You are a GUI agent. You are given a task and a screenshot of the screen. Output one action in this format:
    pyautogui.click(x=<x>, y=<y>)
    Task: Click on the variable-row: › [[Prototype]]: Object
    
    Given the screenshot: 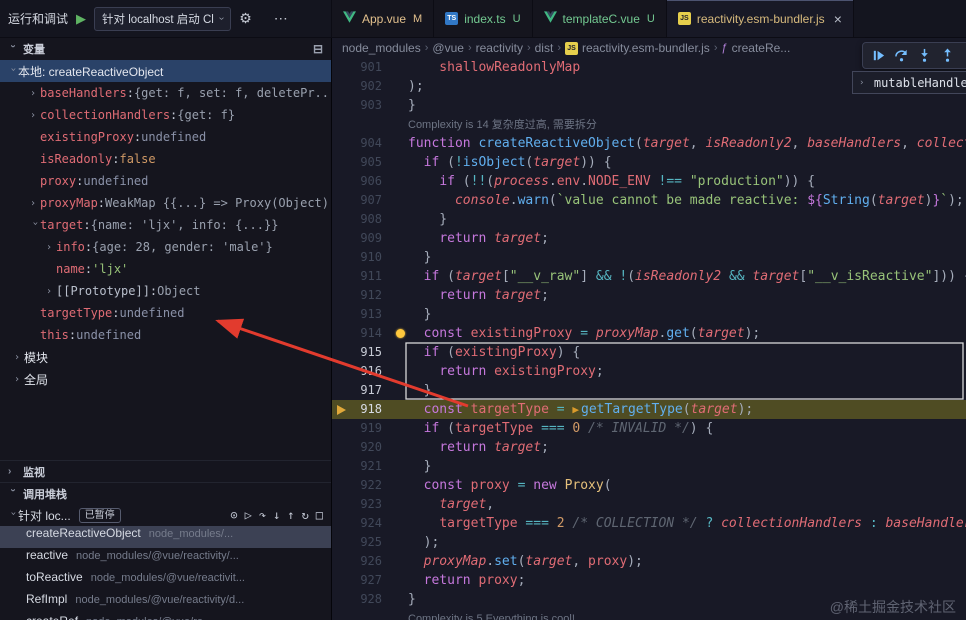 What is the action you would take?
    pyautogui.click(x=165, y=291)
    